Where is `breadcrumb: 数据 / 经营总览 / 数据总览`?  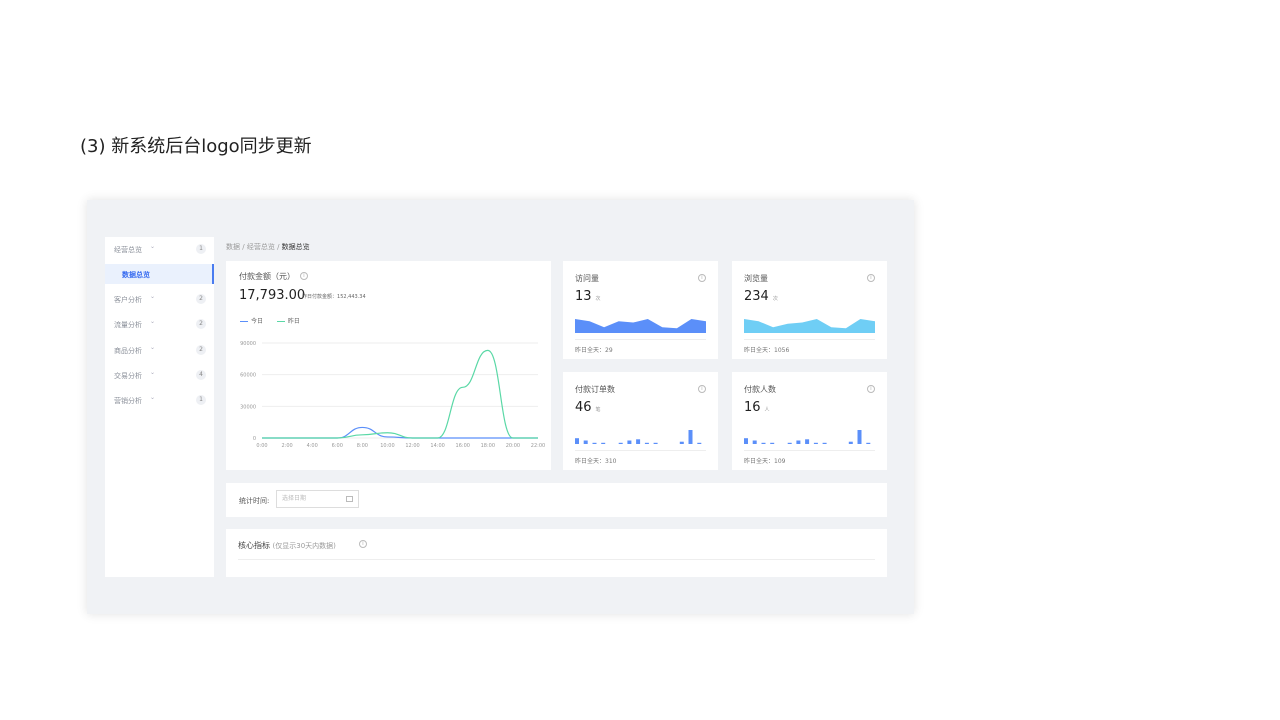
breadcrumb: 数据 / 经营总览 / 数据总览 is located at coordinates (268, 247).